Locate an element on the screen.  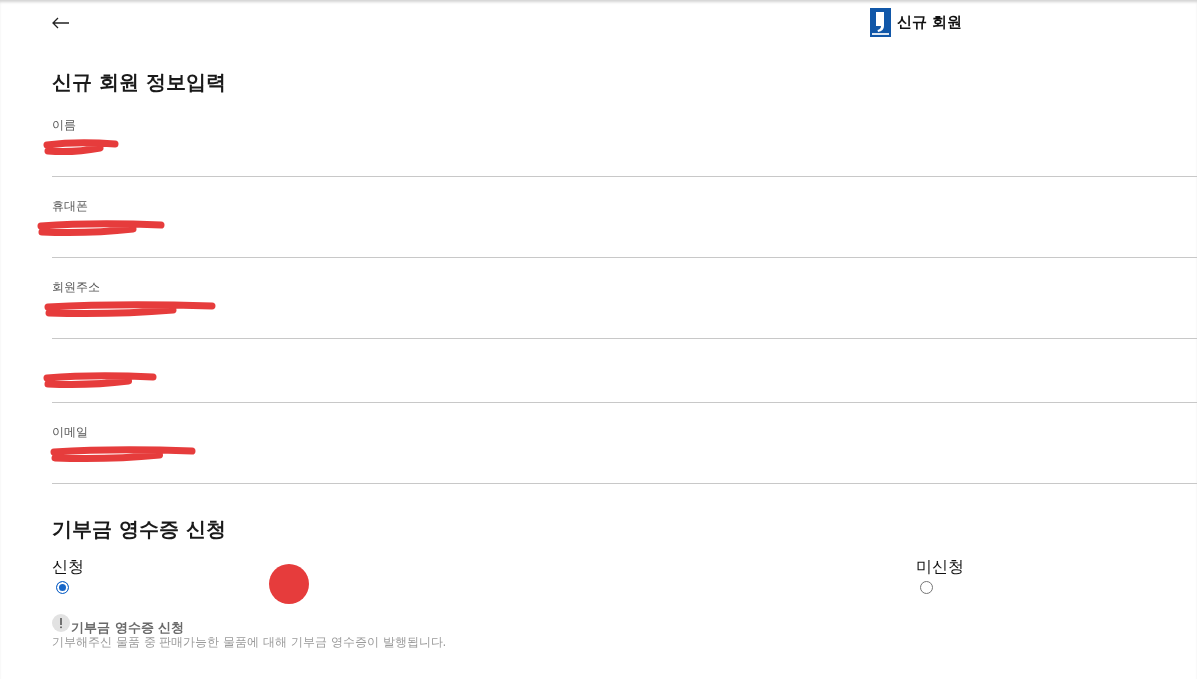
logo-icon is located at coordinates (880, 22).